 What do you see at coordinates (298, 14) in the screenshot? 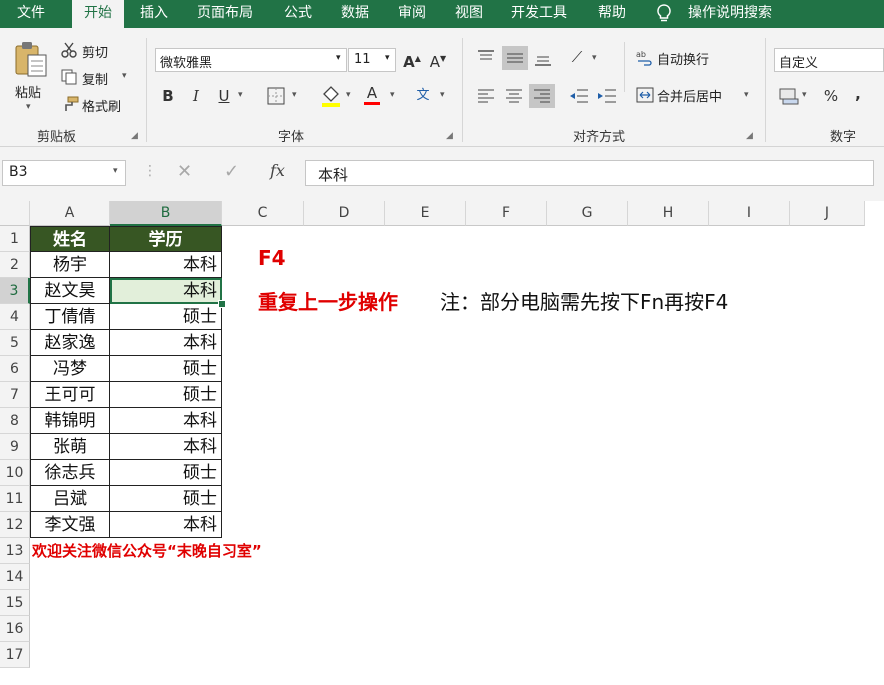
I see `tab-formulas: 公式` at bounding box center [298, 14].